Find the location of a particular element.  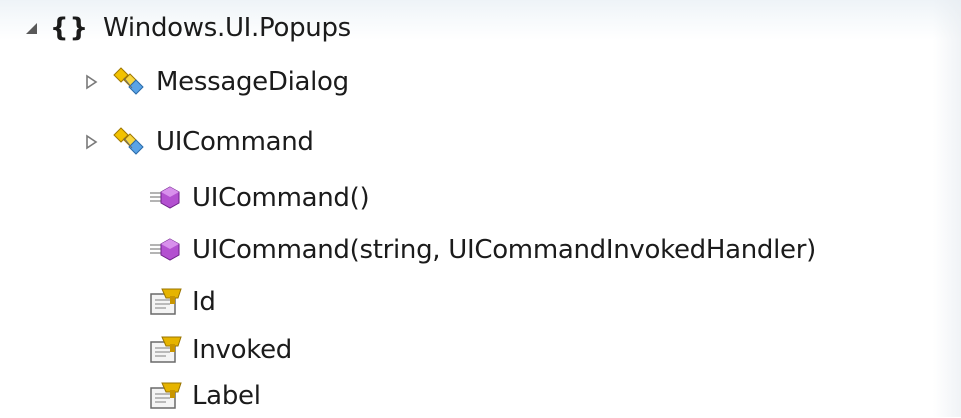

class-label-messagedialog: MessageDialog is located at coordinates (252, 82).